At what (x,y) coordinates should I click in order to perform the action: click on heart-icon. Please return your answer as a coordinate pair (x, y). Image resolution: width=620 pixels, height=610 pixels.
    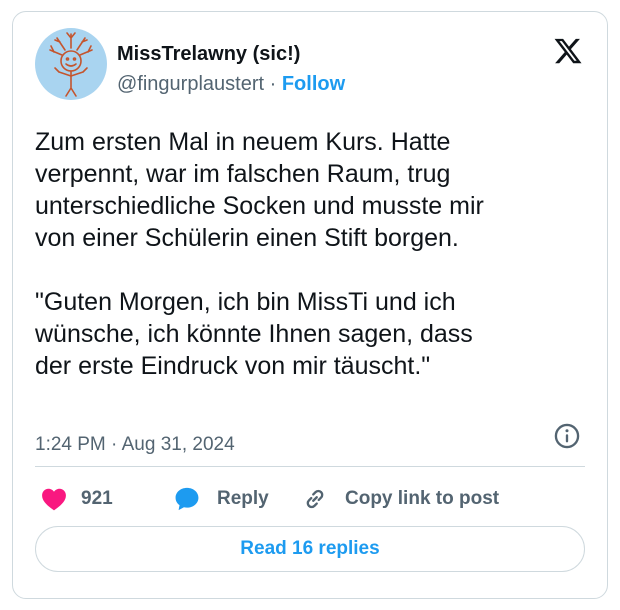
    Looking at the image, I should click on (54, 499).